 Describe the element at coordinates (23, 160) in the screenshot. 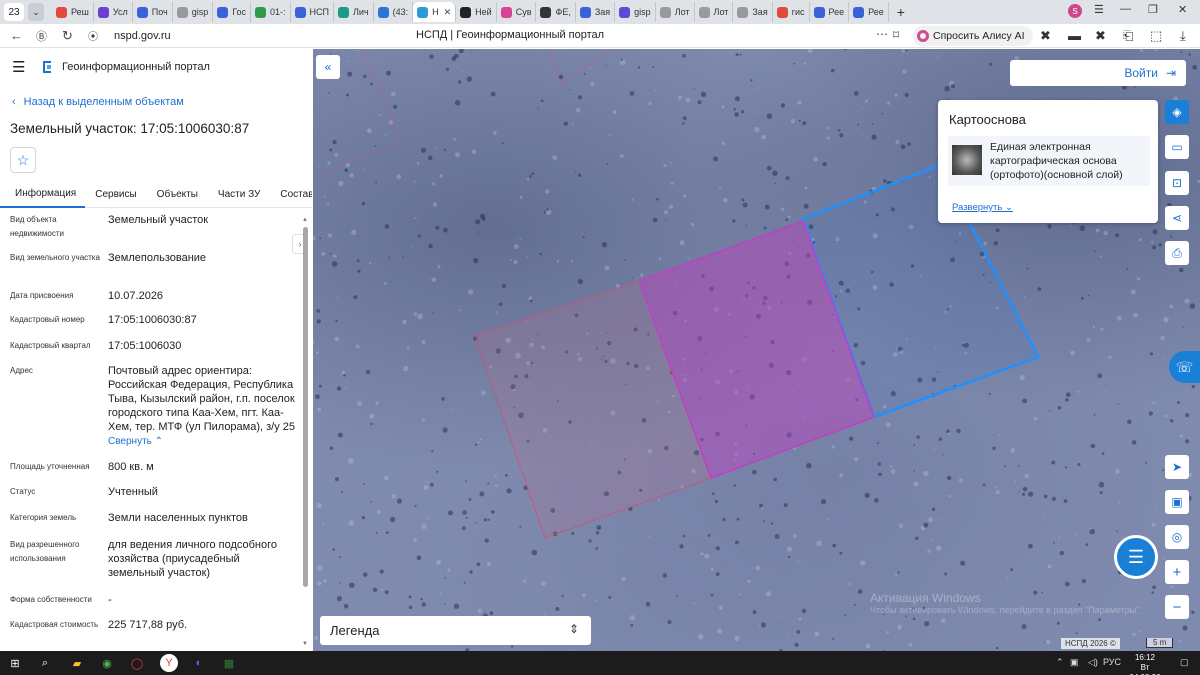

I see `favorite-star-button: ☆` at that location.